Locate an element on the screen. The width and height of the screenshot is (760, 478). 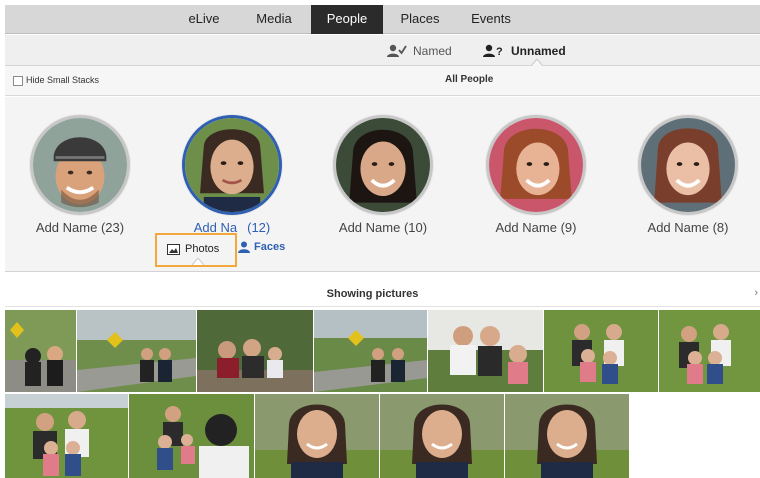
unnamed-tab: ? Unnamed is located at coordinates (524, 51).